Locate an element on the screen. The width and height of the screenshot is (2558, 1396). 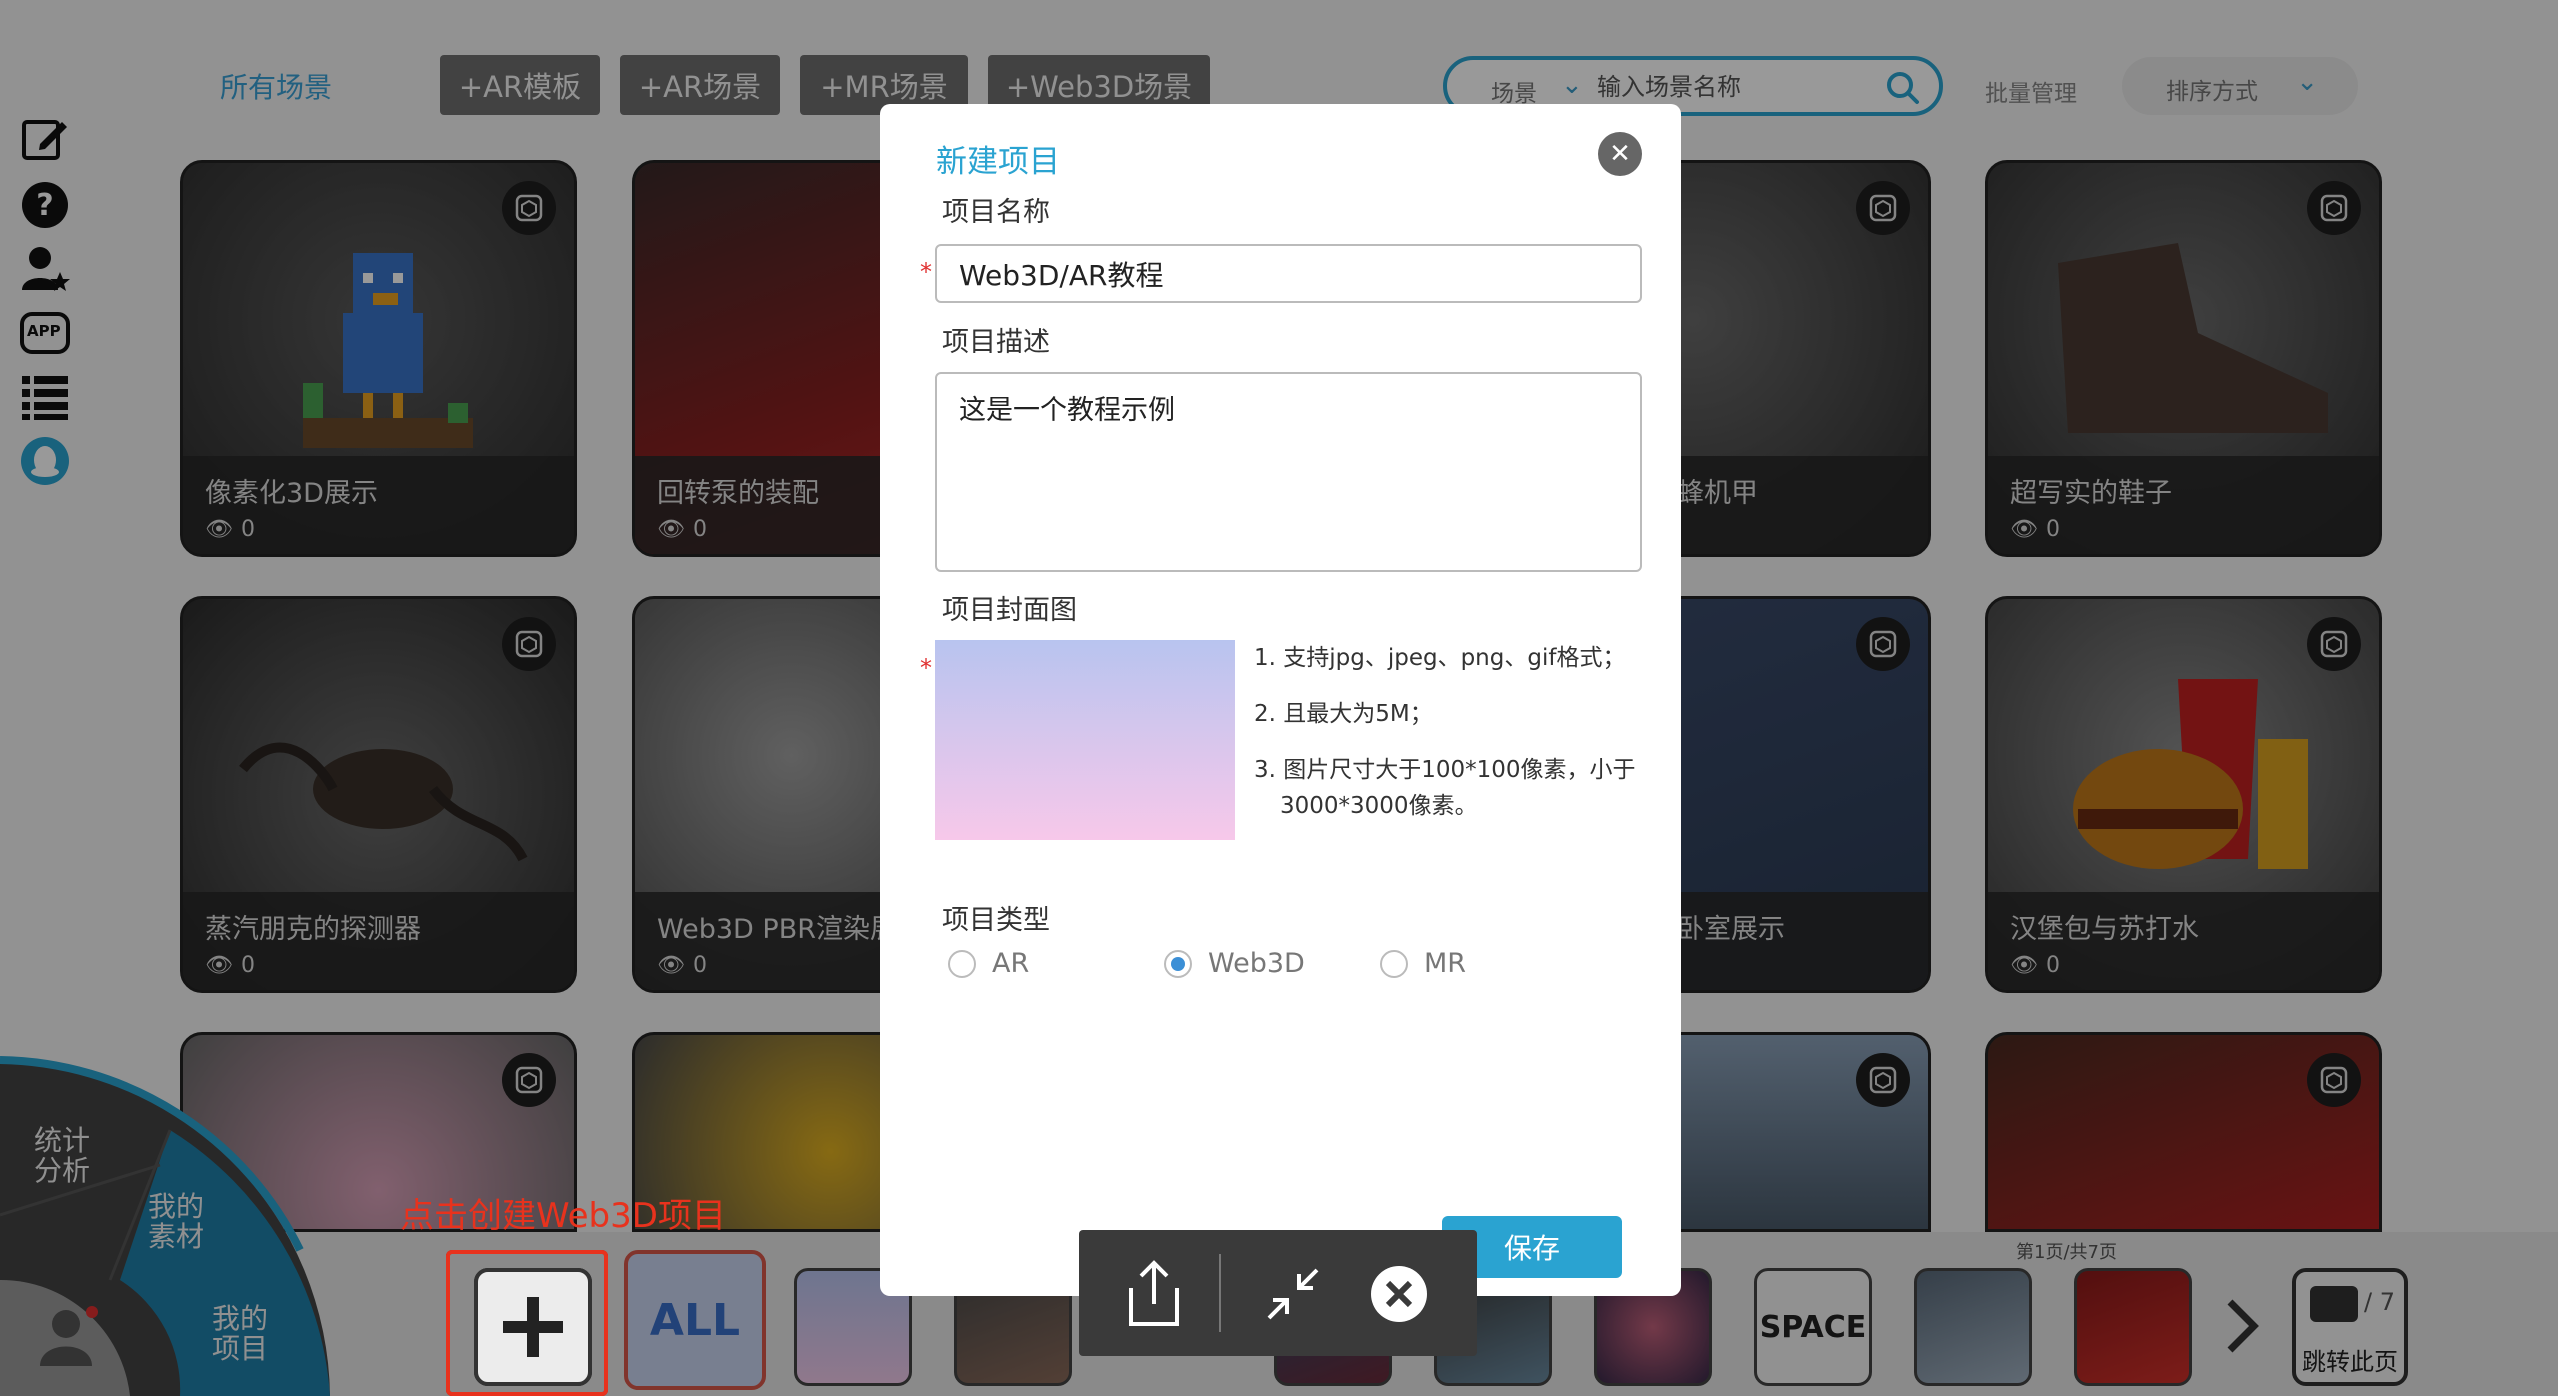
radio-label: Web3D is located at coordinates (1256, 963).